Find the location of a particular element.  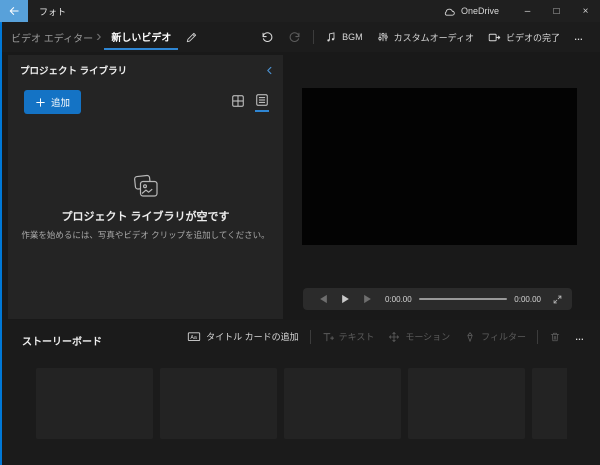

add-button-label: 追加 is located at coordinates (61, 103).